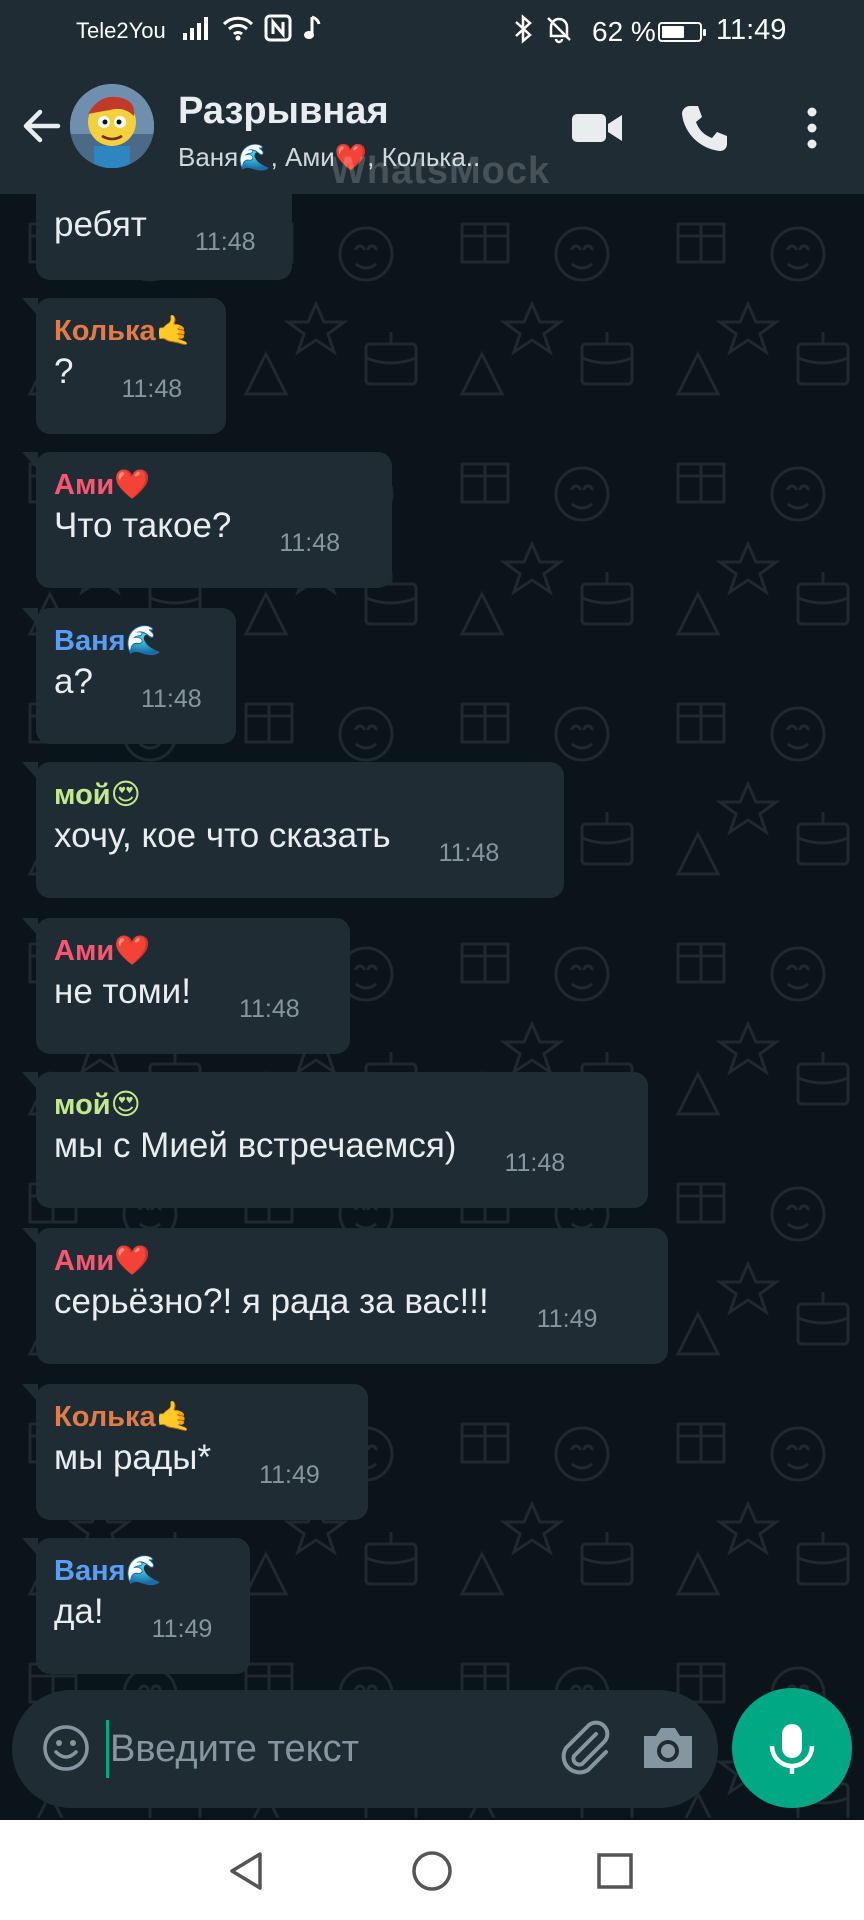 The height and width of the screenshot is (1920, 864). Describe the element at coordinates (596, 128) in the screenshot. I see `video-call-icon` at that location.